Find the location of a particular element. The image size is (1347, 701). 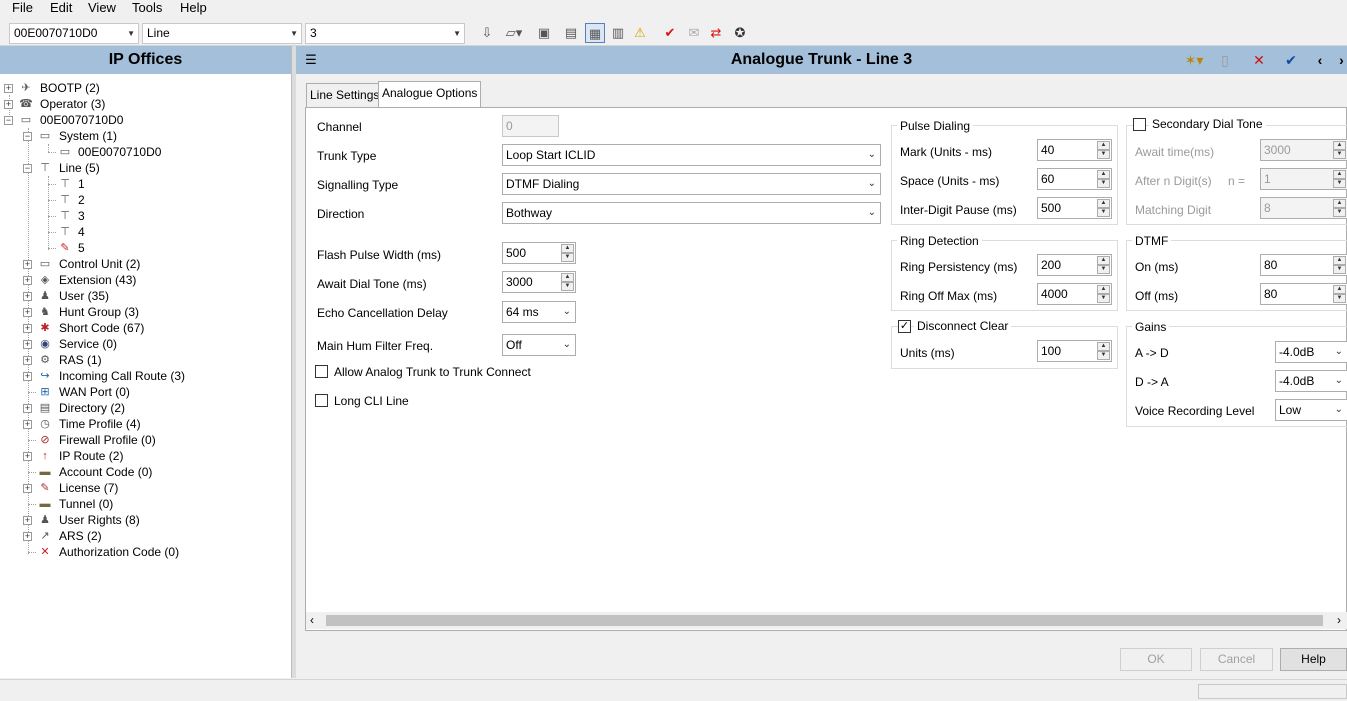

validate-icon: ✔ is located at coordinates (670, 33).